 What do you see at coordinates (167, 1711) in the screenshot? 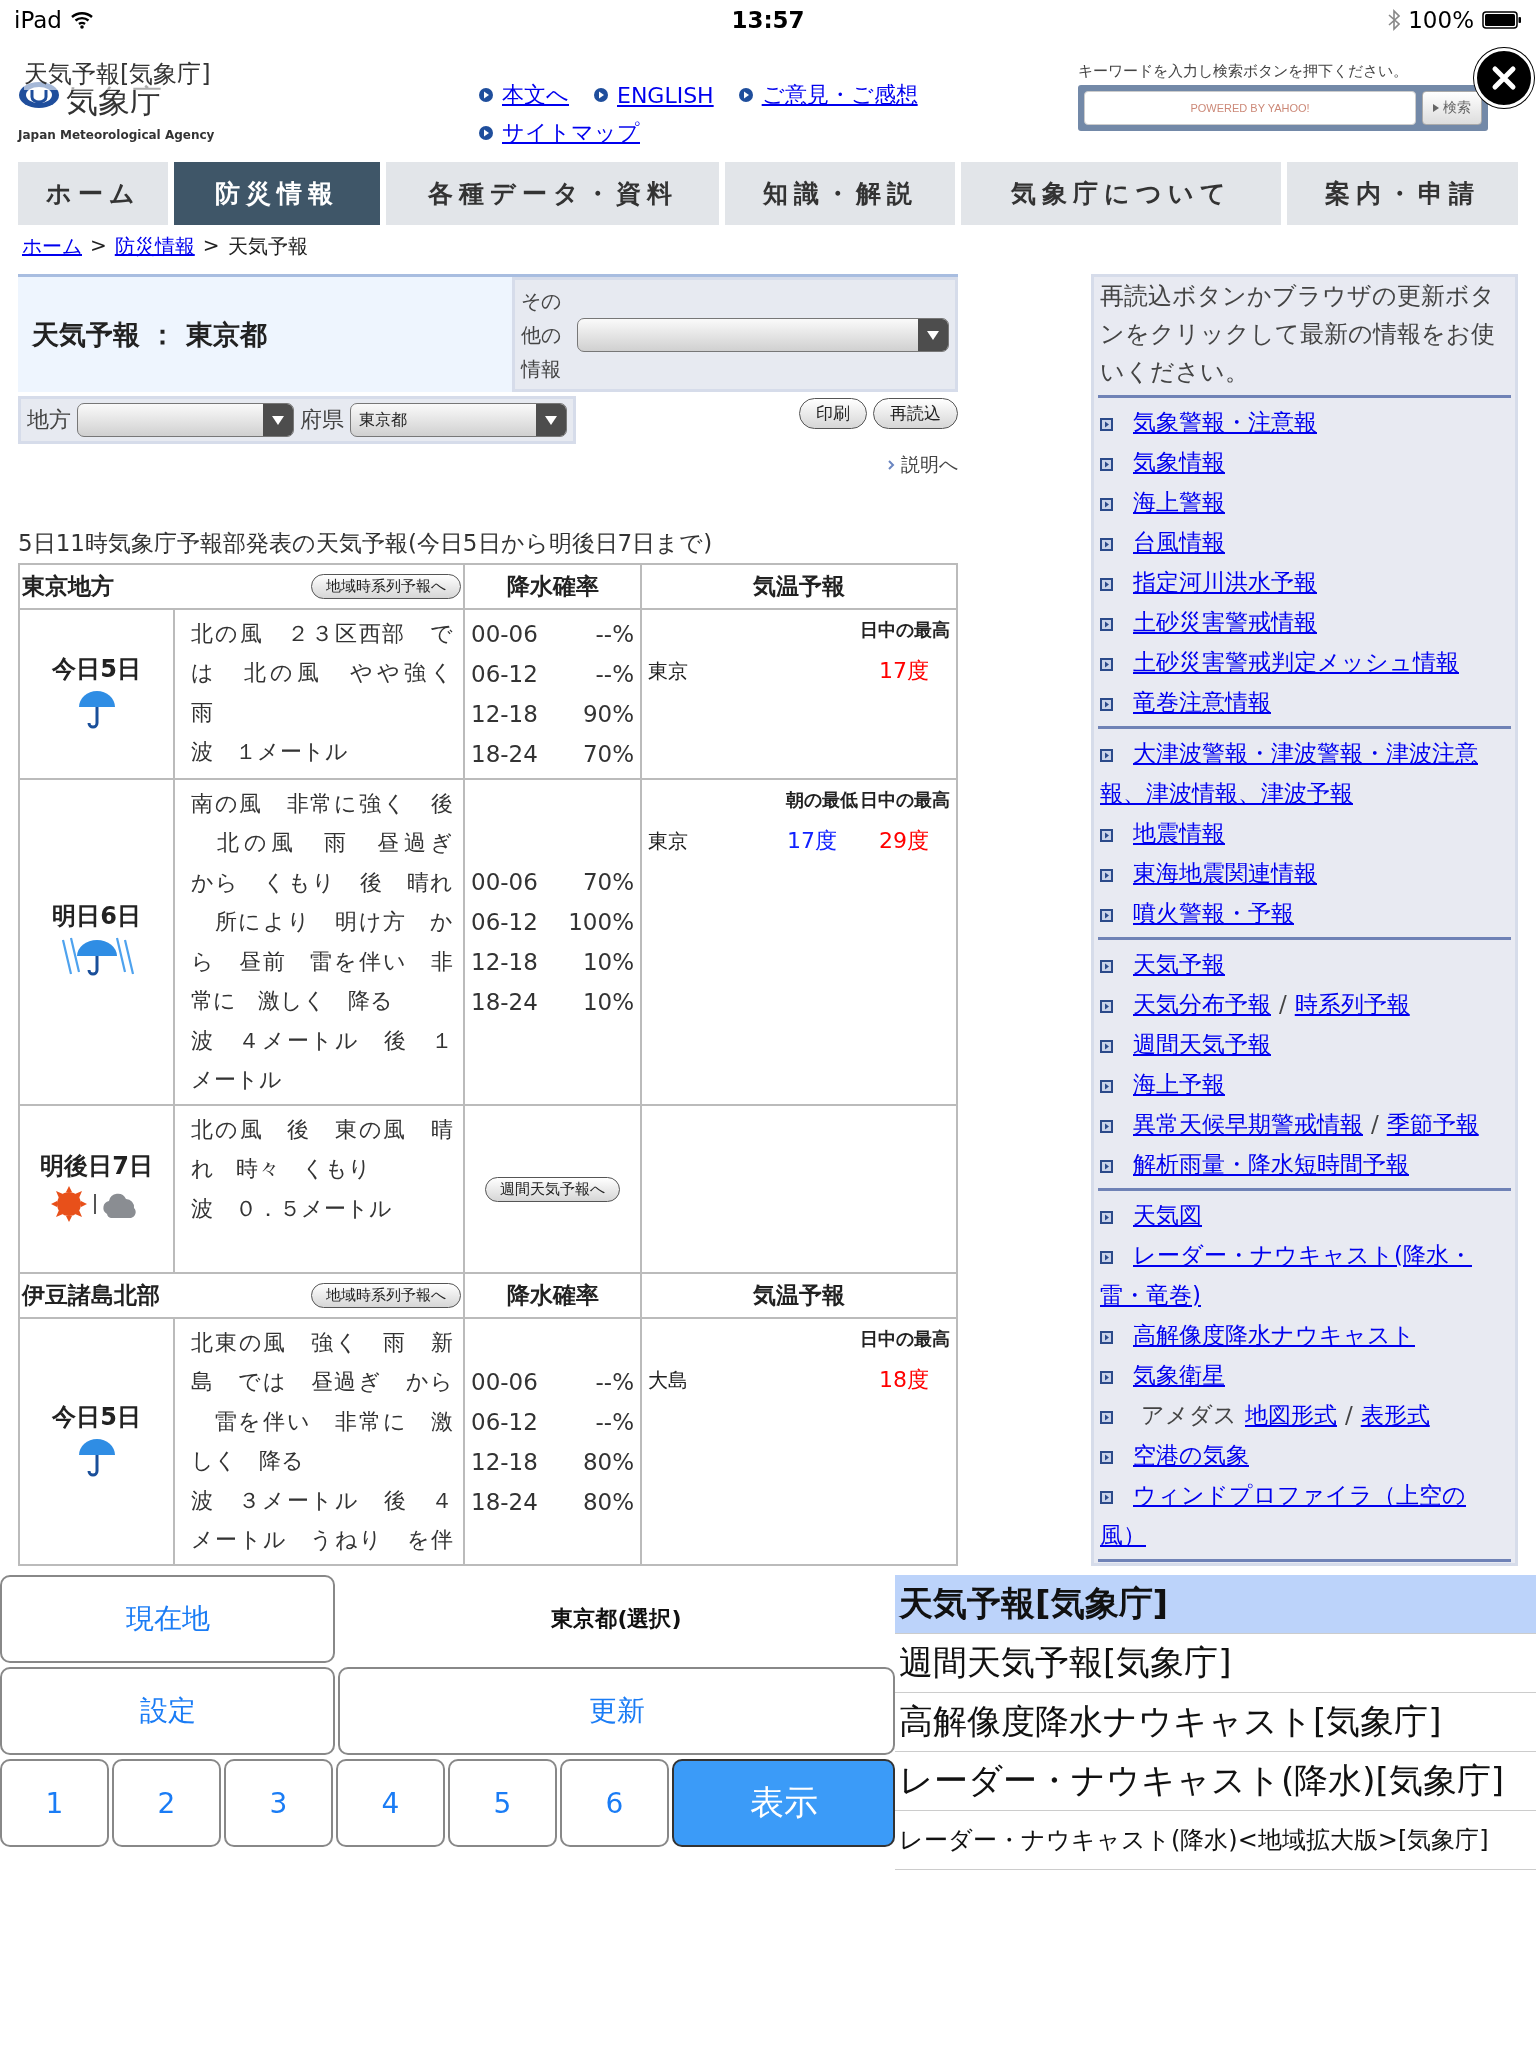
I see `settings-button: 設定` at bounding box center [167, 1711].